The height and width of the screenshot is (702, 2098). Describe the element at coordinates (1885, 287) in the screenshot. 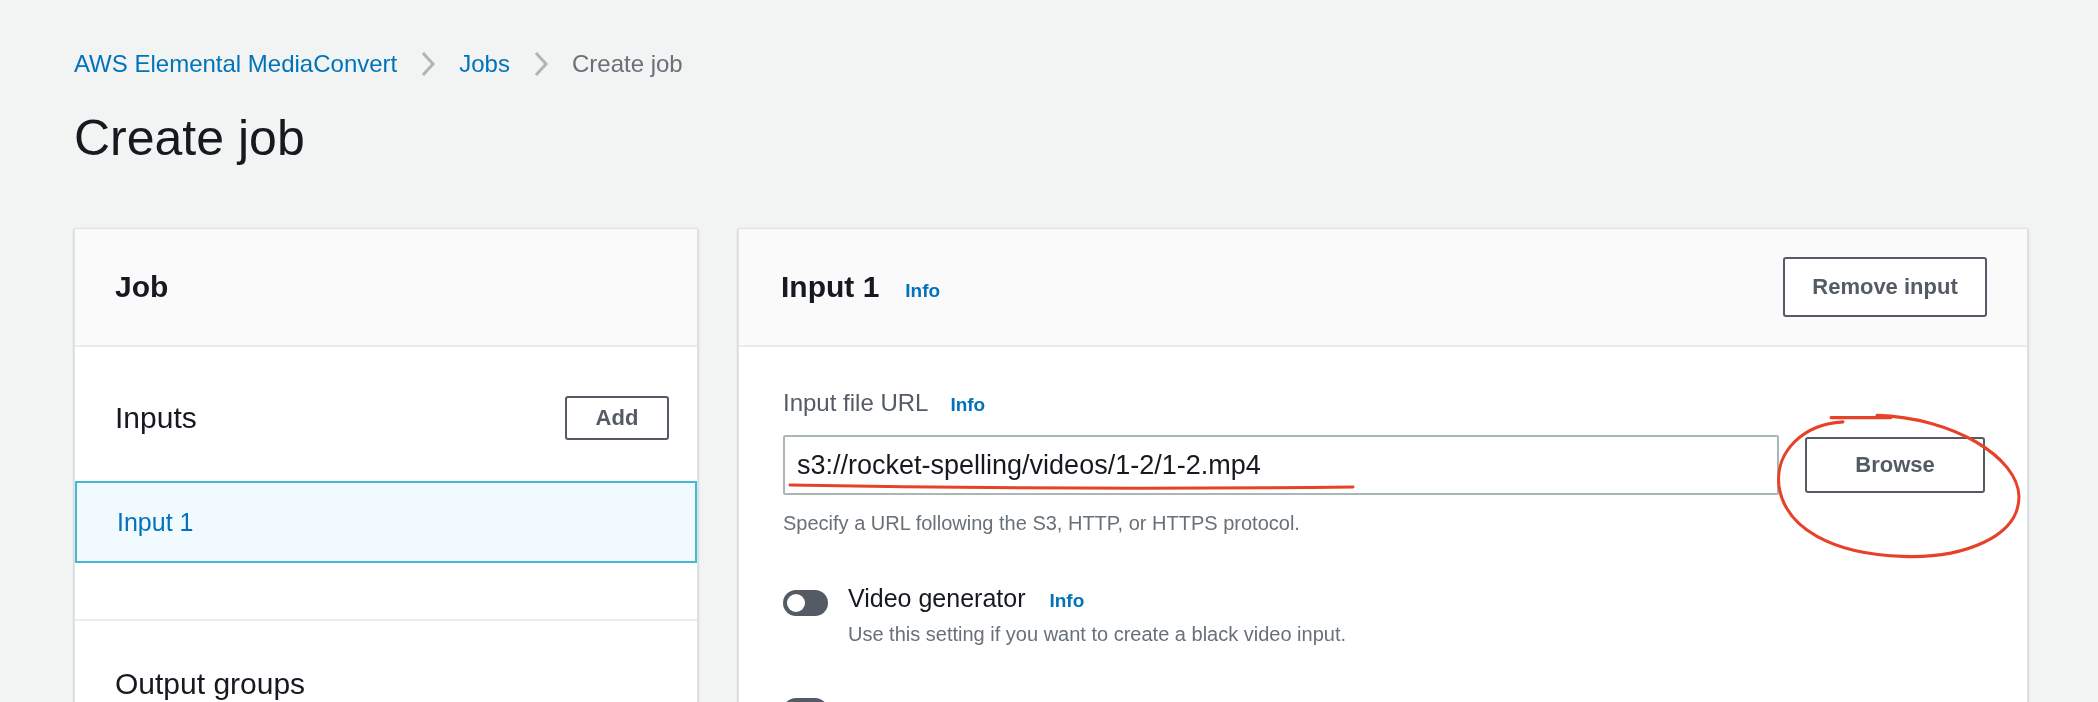

I see `remove-input-button: Remove input` at that location.